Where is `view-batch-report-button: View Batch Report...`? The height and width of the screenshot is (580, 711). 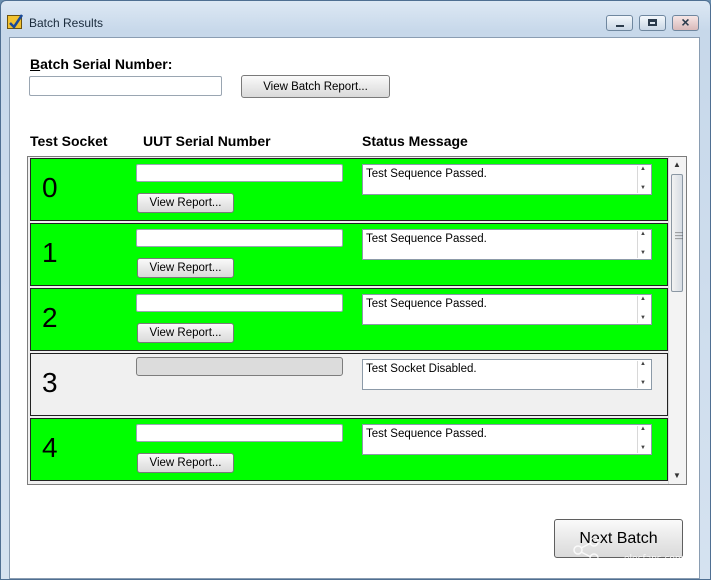
view-batch-report-button: View Batch Report... is located at coordinates (315, 86).